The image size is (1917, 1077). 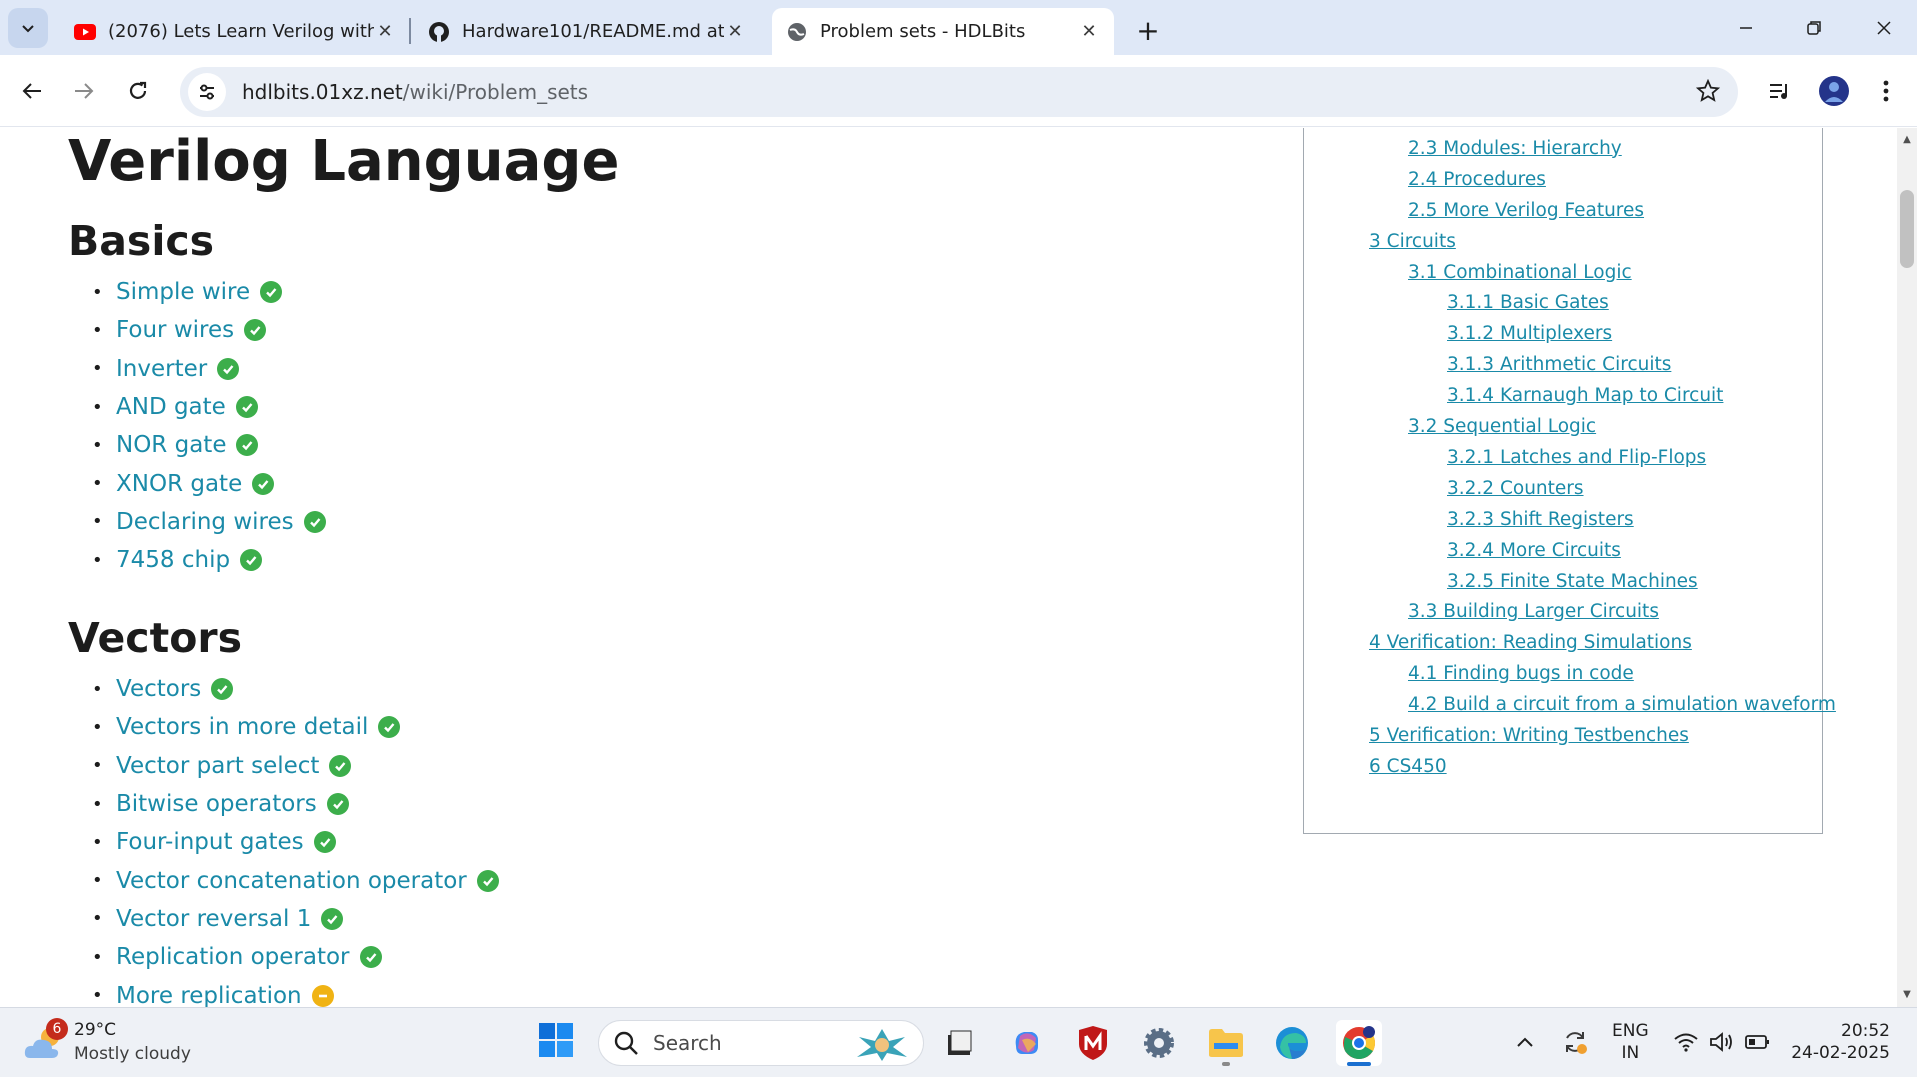 I want to click on search-icon, so click(x=626, y=1043).